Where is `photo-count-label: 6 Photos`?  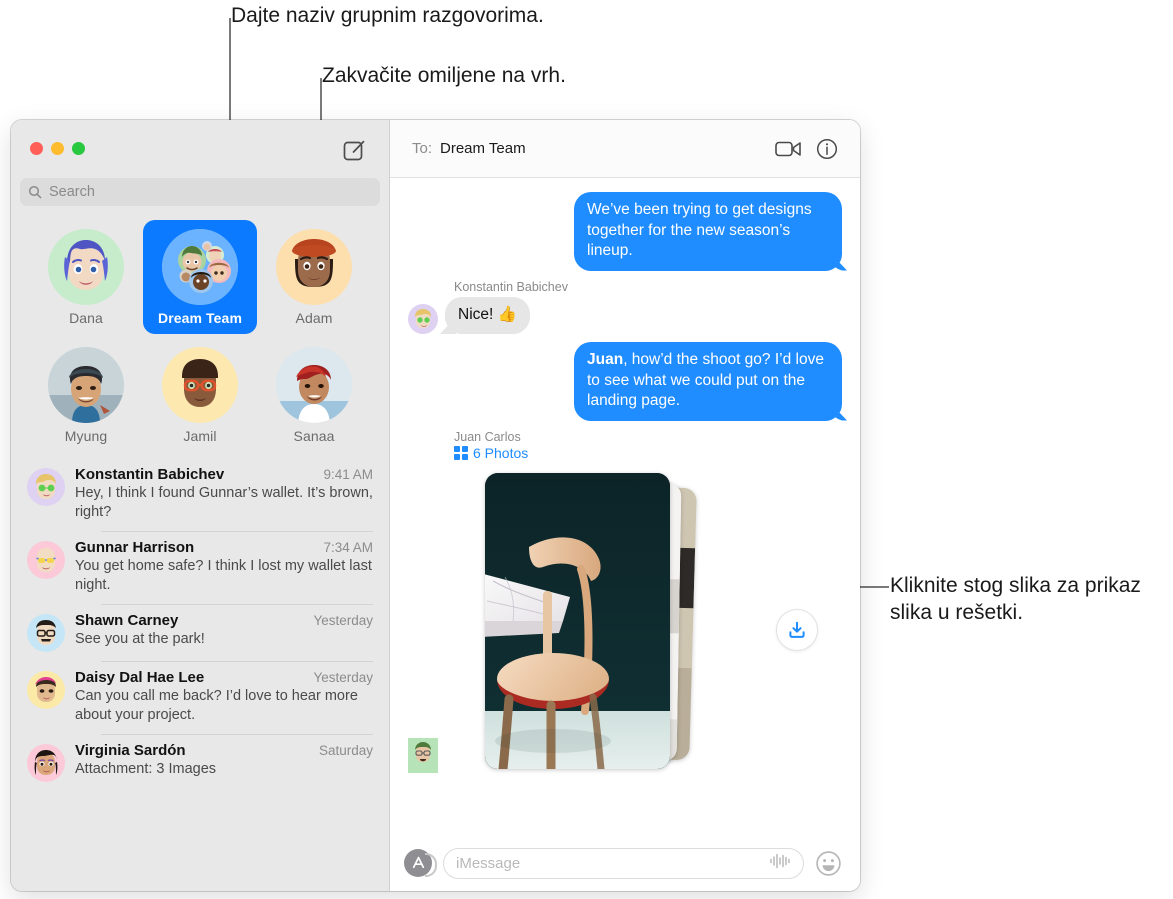
photo-count-label: 6 Photos is located at coordinates (501, 452).